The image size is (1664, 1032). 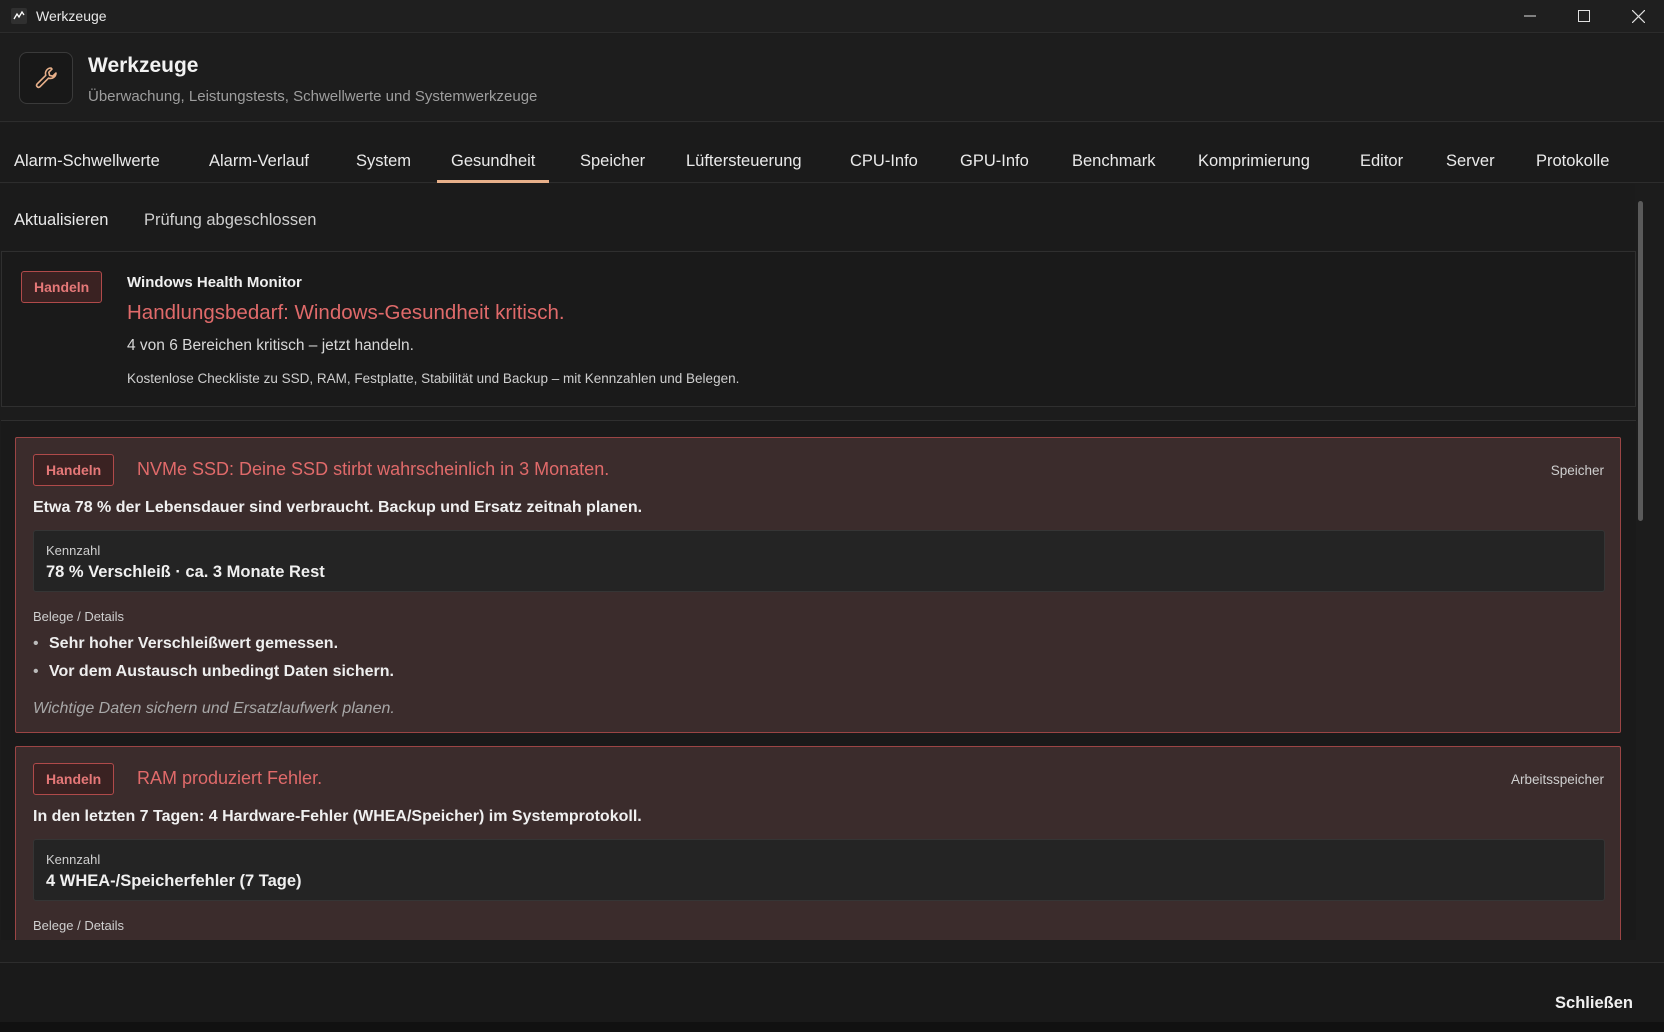 What do you see at coordinates (1637, 16) in the screenshot?
I see `close-icon` at bounding box center [1637, 16].